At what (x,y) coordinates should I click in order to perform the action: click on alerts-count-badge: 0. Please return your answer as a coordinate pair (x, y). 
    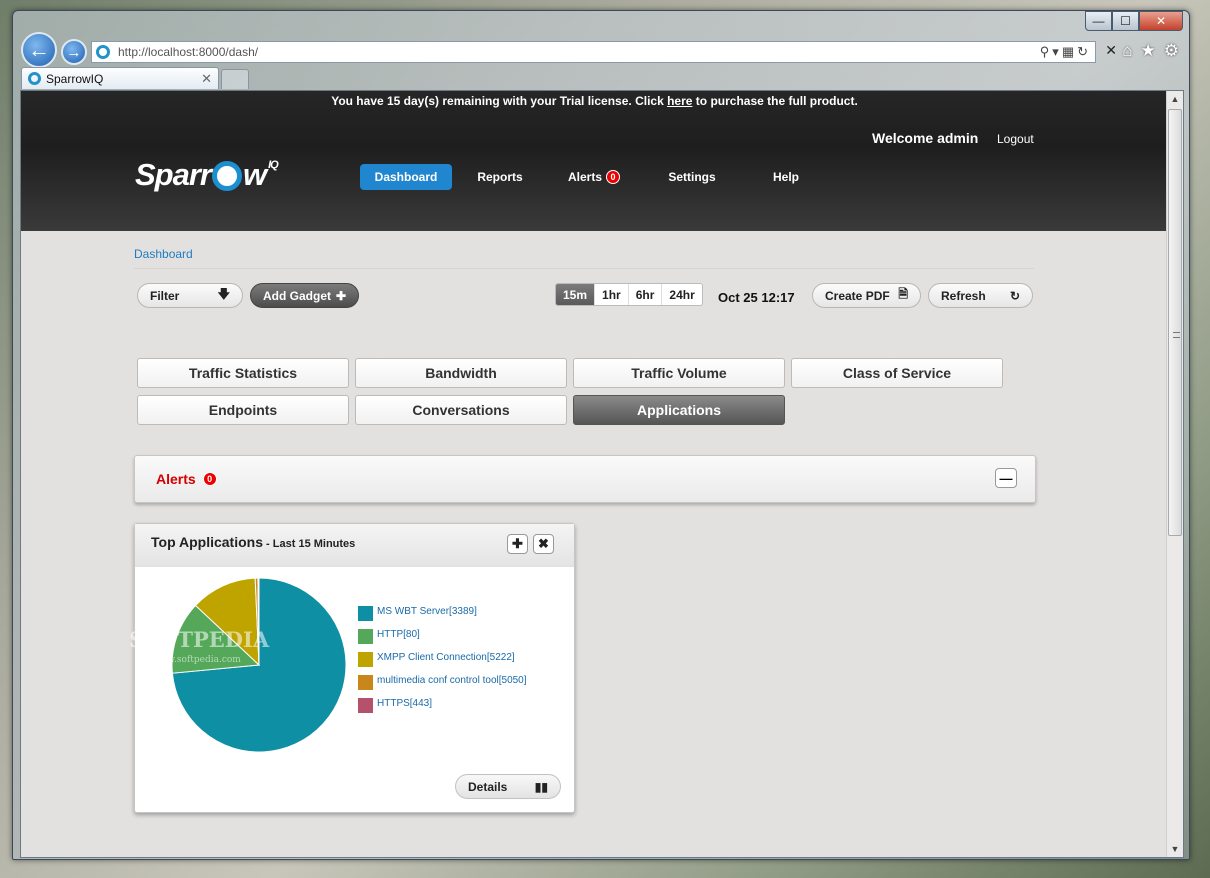
    Looking at the image, I should click on (613, 177).